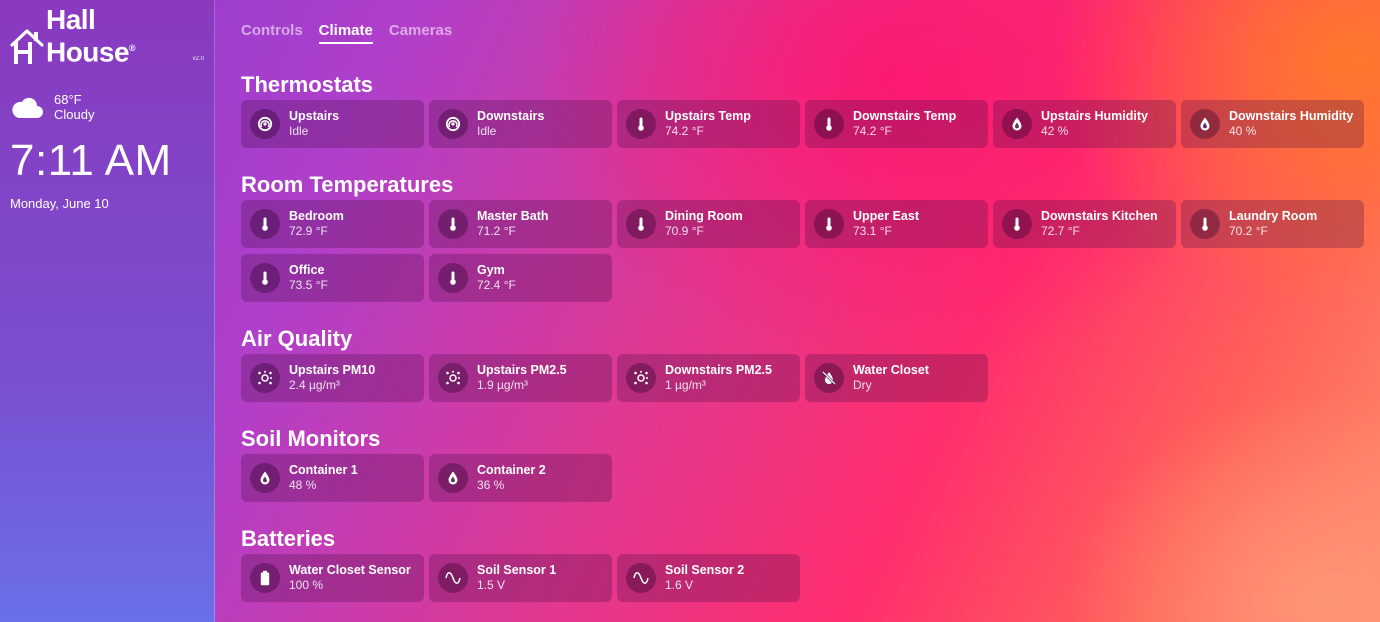  Describe the element at coordinates (511, 478) in the screenshot. I see `card-text: Container 2 36 %` at that location.